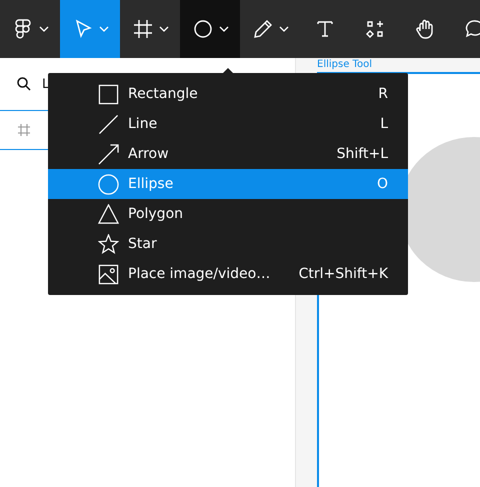 The image size is (480, 487). Describe the element at coordinates (228, 214) in the screenshot. I see `menu-item: Polygon` at that location.